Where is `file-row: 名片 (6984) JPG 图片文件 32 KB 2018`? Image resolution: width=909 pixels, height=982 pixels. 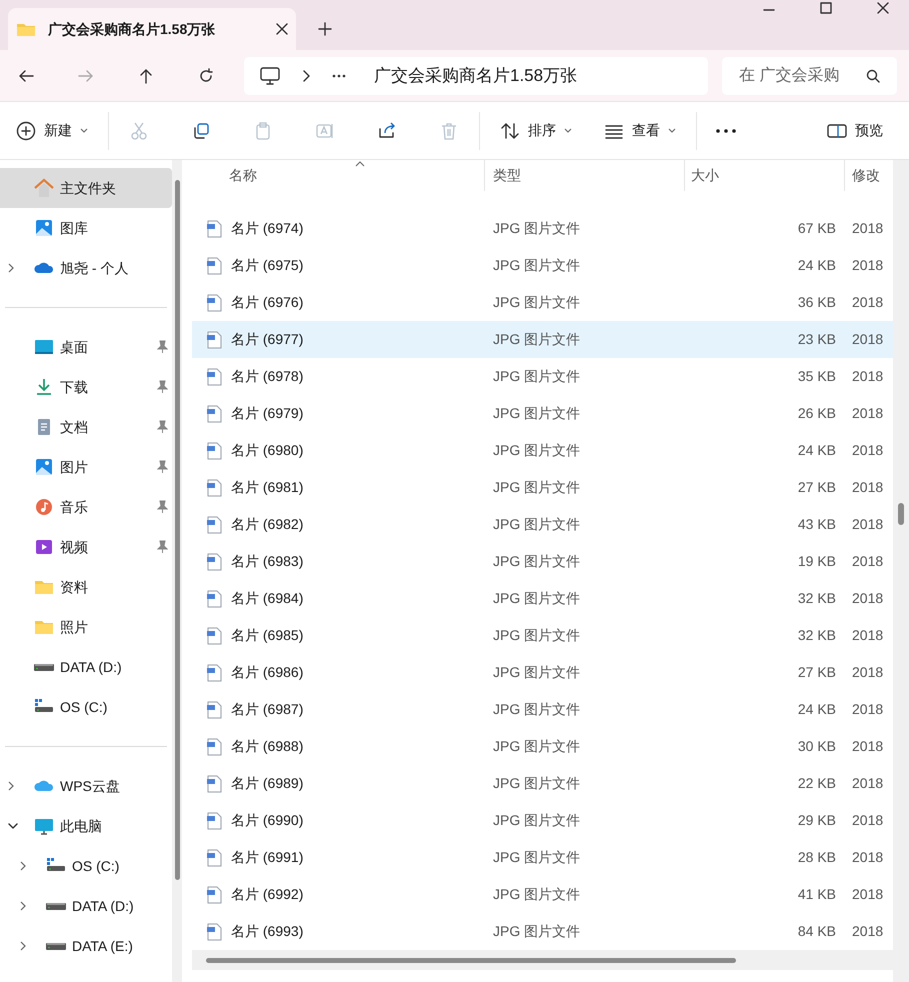
file-row: 名片 (6984) JPG 图片文件 32 KB 2018 is located at coordinates (542, 598).